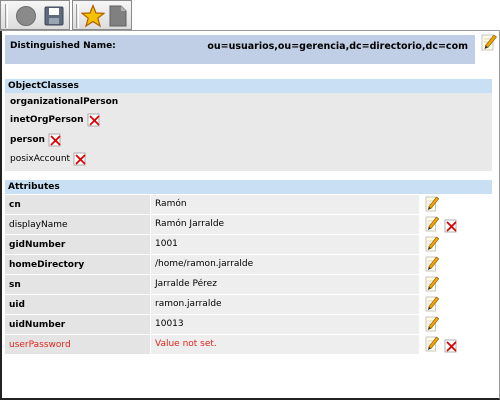 Image resolution: width=500 pixels, height=400 pixels. I want to click on objectclass-item: person, so click(36, 140).